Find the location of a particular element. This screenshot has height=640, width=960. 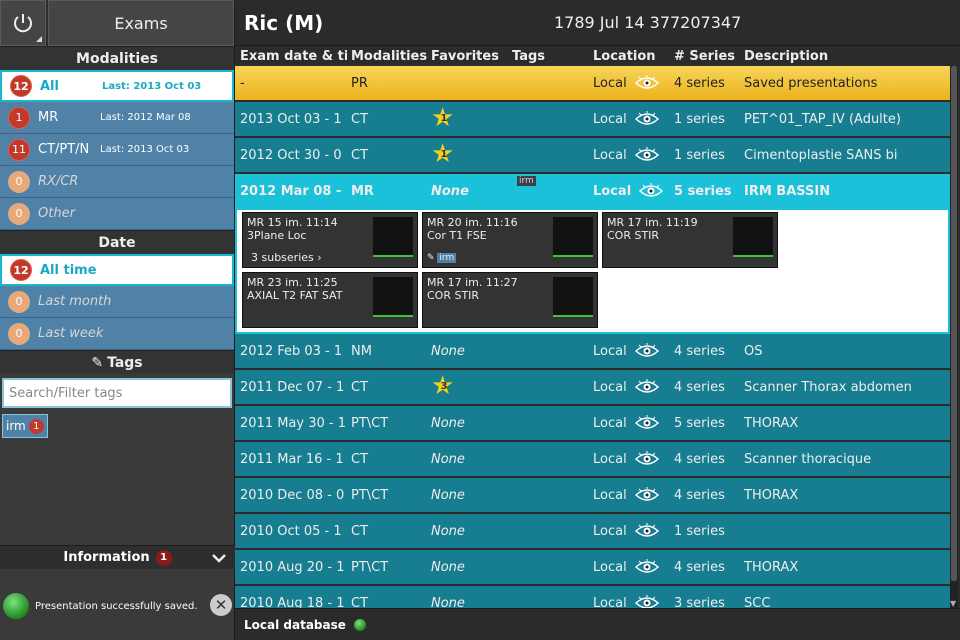

count-badge: 1 is located at coordinates (19, 117).